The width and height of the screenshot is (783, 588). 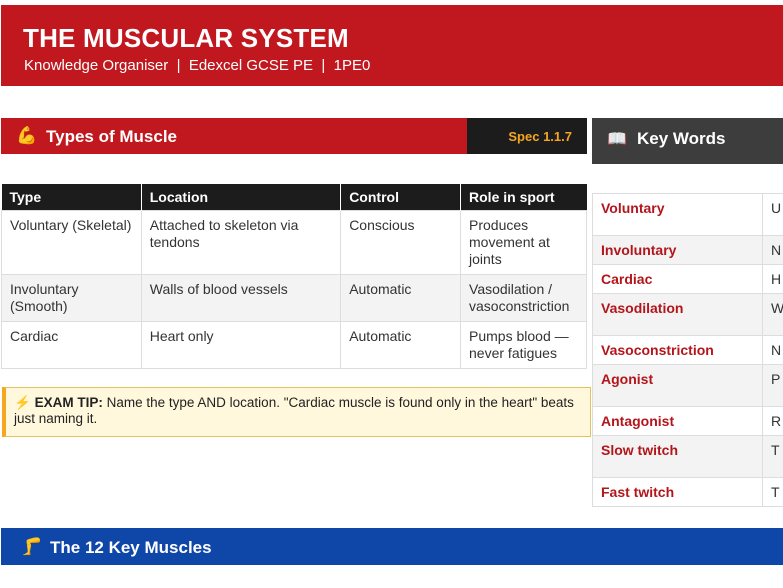 What do you see at coordinates (772, 456) in the screenshot?
I see `key-word-definition: T e` at bounding box center [772, 456].